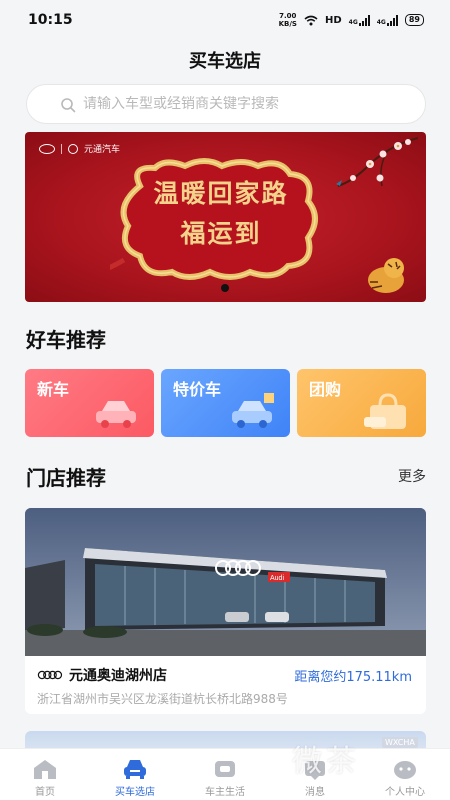 This screenshot has width=450, height=800. Describe the element at coordinates (315, 792) in the screenshot. I see `tab-messages-label: 消息` at that location.